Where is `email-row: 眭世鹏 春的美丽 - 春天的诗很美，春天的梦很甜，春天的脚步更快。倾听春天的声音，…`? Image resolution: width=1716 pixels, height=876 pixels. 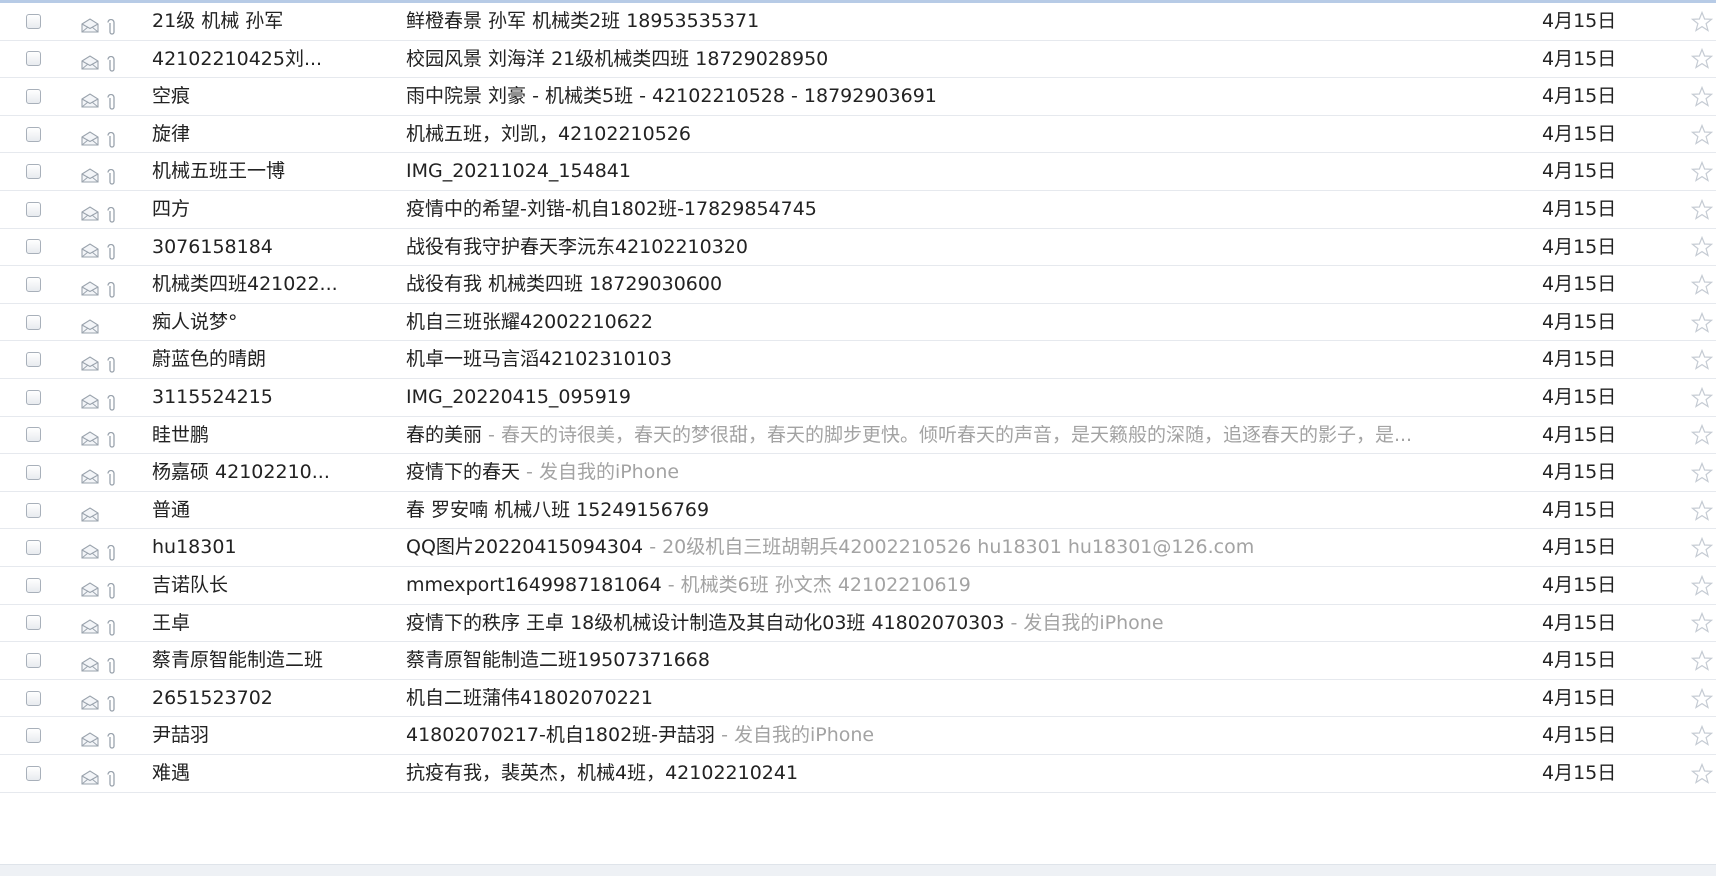 email-row: 眭世鹏 春的美丽 - 春天的诗很美，春天的梦很甜，春天的脚步更快。倾听春天的声音，… is located at coordinates (858, 436).